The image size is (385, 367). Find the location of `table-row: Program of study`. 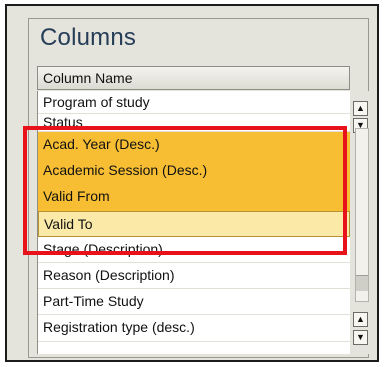

table-row: Program of study is located at coordinates (194, 102).